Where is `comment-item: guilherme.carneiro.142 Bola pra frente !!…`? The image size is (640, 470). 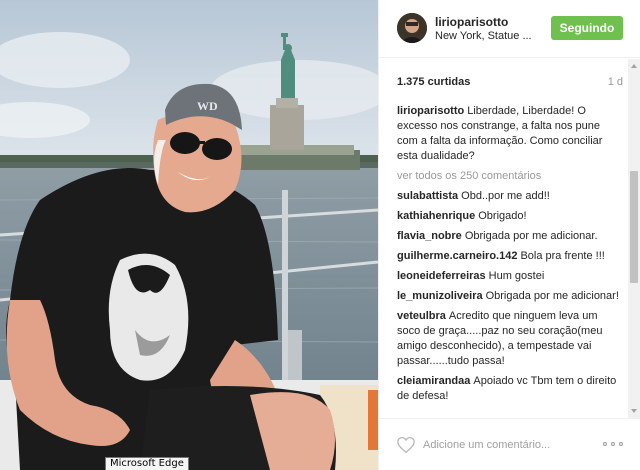
comment-item: guilherme.carneiro.142 Bola pra frente !!… is located at coordinates (510, 256).